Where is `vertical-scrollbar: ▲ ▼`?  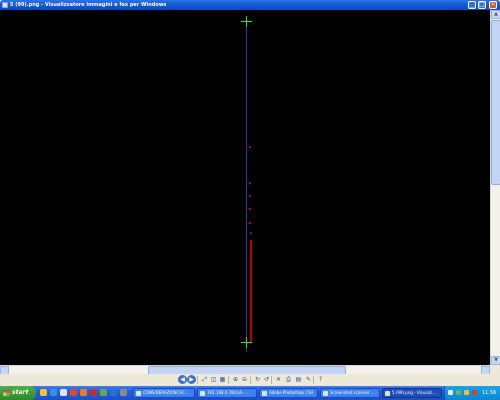
vertical-scrollbar: ▲ ▼ is located at coordinates (495, 187).